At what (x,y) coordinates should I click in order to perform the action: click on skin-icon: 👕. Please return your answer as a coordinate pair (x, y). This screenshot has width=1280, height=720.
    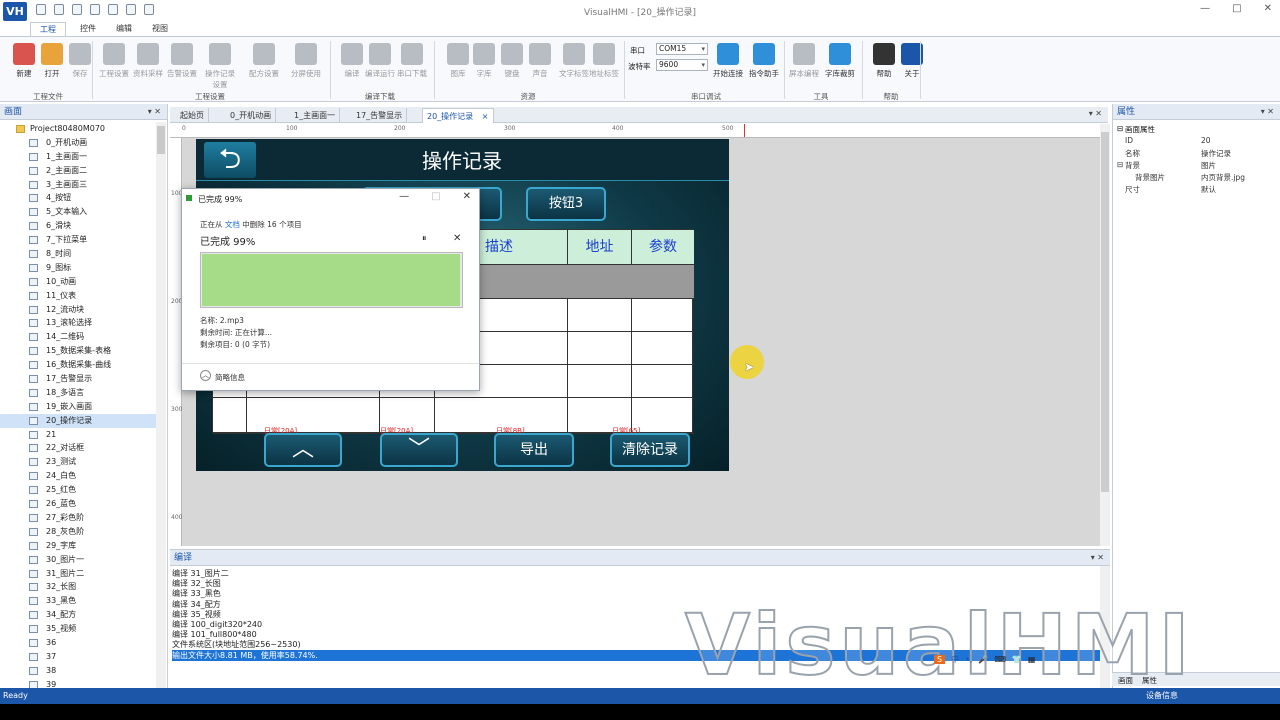
    Looking at the image, I should click on (1017, 659).